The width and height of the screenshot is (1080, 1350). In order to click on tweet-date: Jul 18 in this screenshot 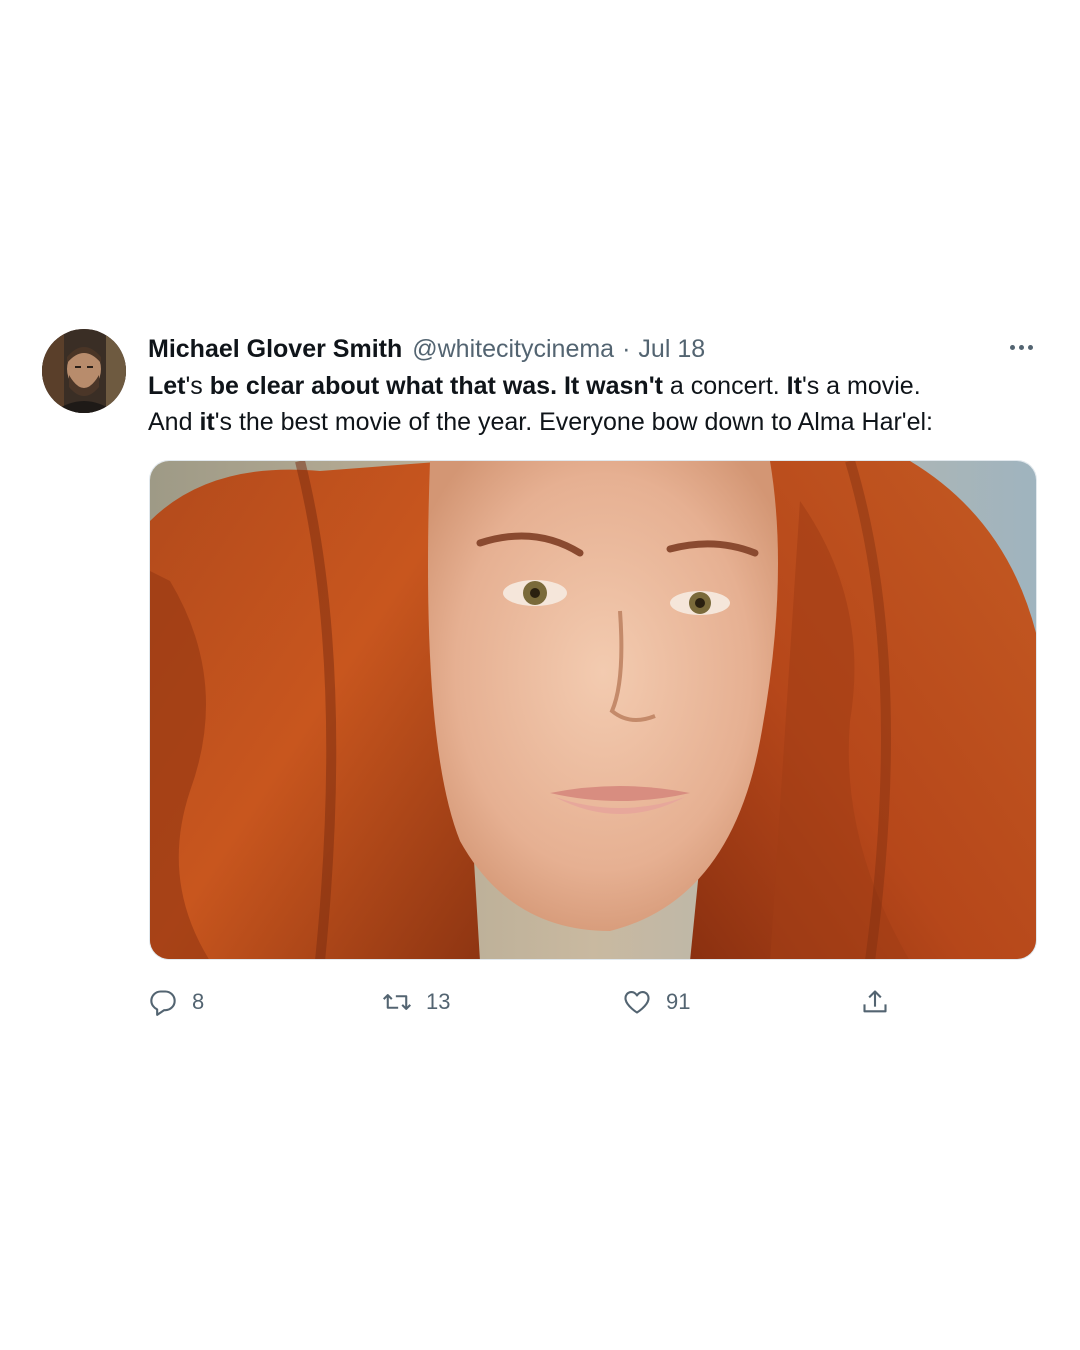, I will do `click(671, 349)`.